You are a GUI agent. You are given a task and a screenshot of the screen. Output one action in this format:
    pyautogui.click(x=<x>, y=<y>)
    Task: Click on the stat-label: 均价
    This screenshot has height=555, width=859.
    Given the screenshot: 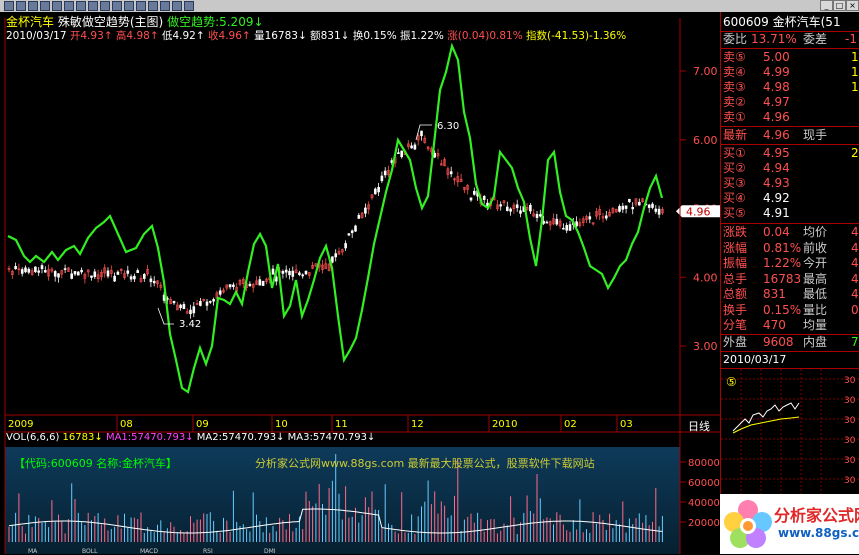 What is the action you would take?
    pyautogui.click(x=815, y=232)
    